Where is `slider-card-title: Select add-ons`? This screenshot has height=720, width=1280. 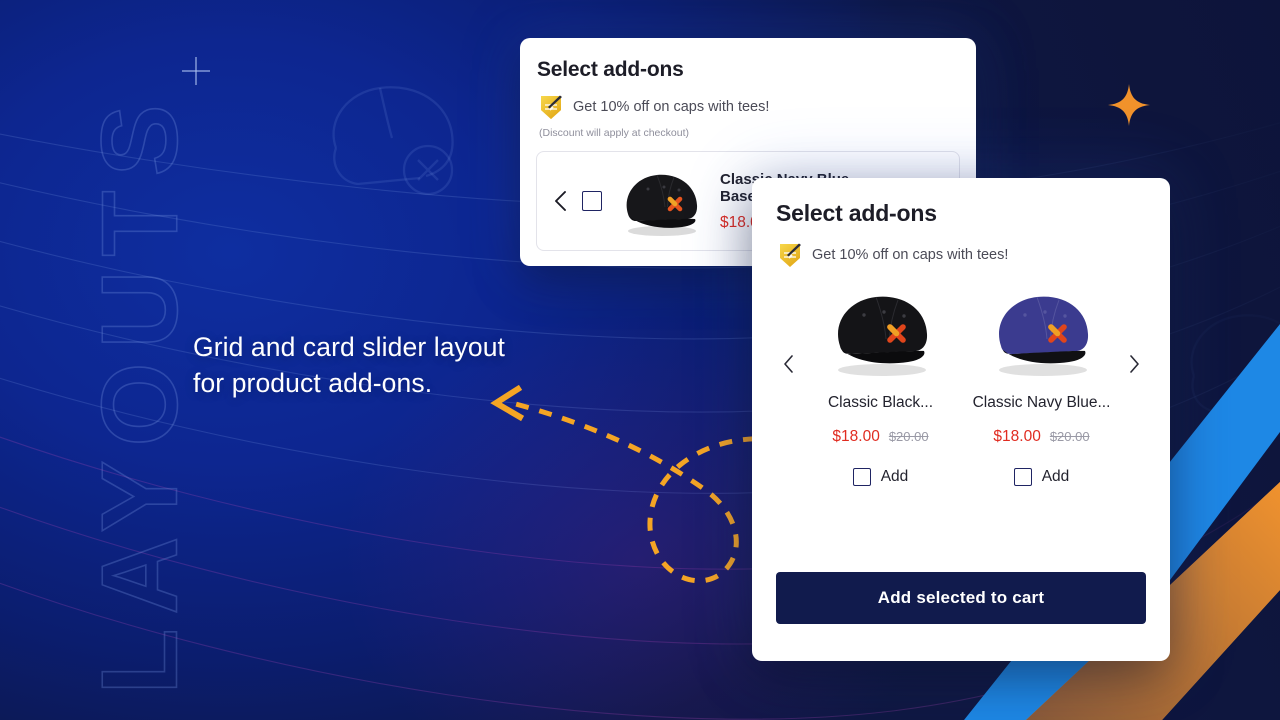 slider-card-title: Select add-ons is located at coordinates (610, 69).